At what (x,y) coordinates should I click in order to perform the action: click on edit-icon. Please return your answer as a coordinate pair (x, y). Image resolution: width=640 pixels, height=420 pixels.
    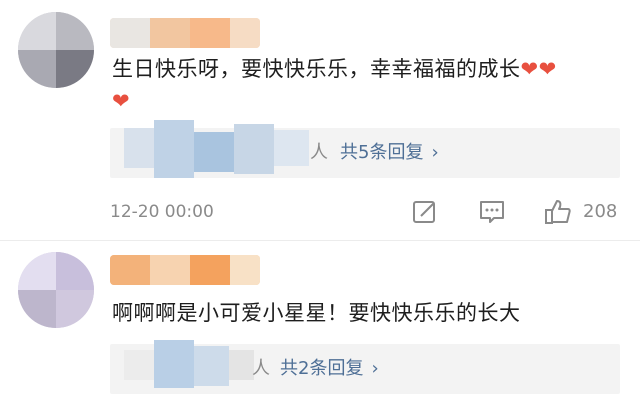
    Looking at the image, I should click on (425, 212).